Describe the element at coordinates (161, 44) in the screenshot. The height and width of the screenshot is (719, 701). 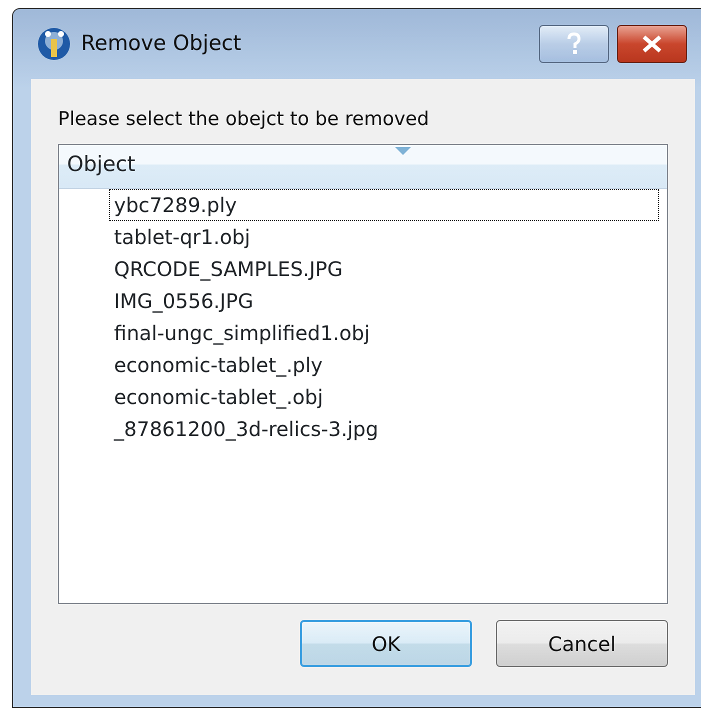
I see `window-title: Remove Object` at that location.